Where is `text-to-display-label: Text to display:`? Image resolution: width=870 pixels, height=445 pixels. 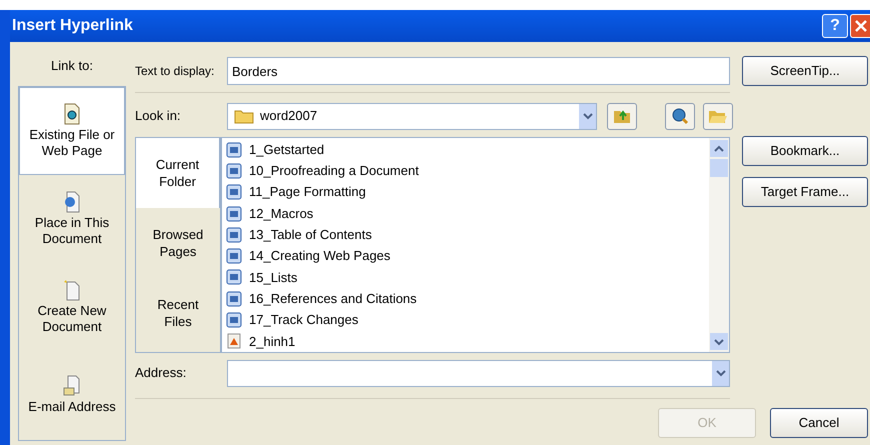 text-to-display-label: Text to display: is located at coordinates (175, 71).